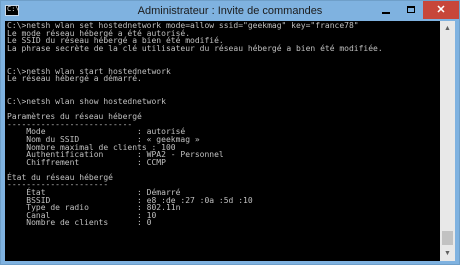  What do you see at coordinates (86, 162) in the screenshot?
I see `console-line: Chiffrement : CCMP` at bounding box center [86, 162].